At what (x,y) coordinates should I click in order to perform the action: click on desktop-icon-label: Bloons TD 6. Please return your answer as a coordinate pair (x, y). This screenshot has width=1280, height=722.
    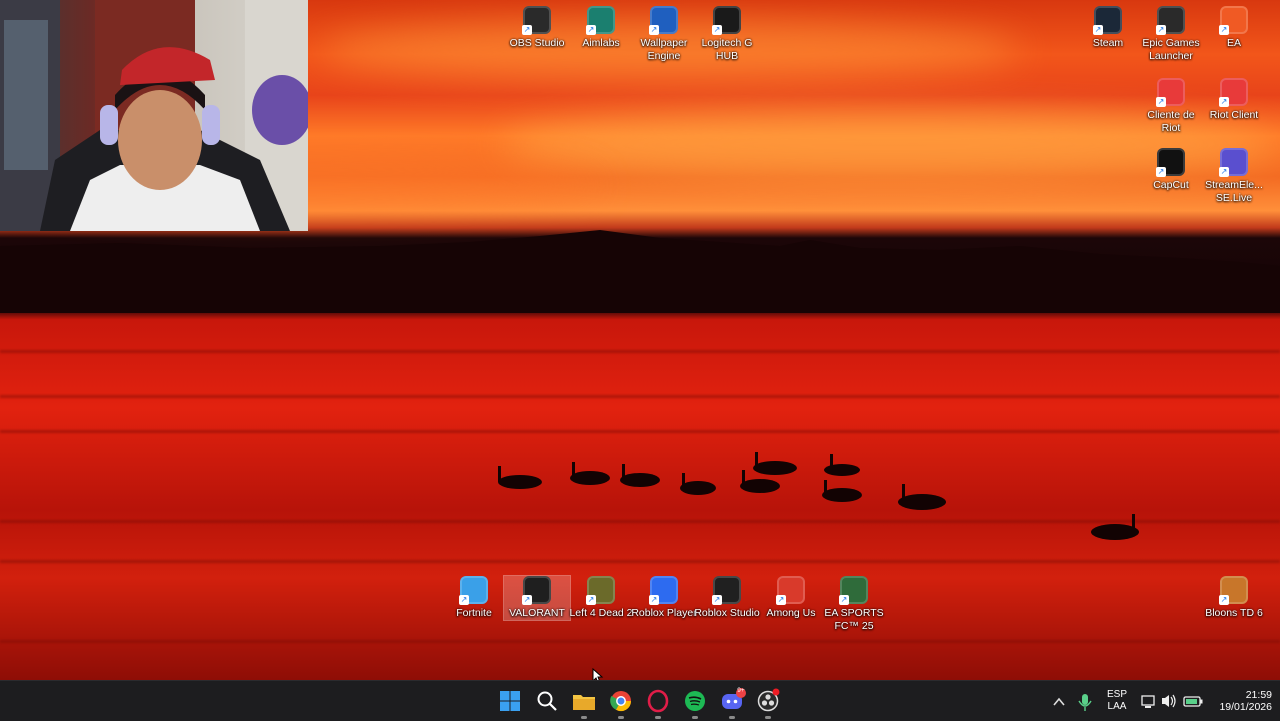
    Looking at the image, I should click on (1234, 613).